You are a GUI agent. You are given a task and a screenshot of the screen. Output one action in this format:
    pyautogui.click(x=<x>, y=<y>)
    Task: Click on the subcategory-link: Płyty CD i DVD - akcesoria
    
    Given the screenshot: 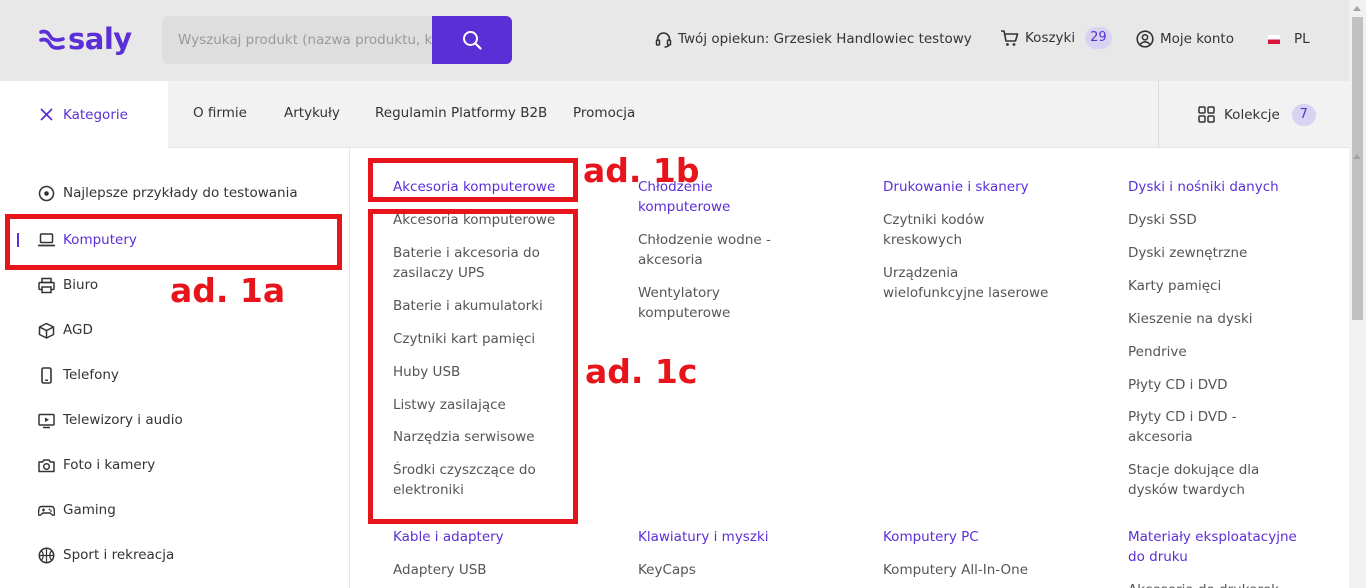 What is the action you would take?
    pyautogui.click(x=1195, y=427)
    